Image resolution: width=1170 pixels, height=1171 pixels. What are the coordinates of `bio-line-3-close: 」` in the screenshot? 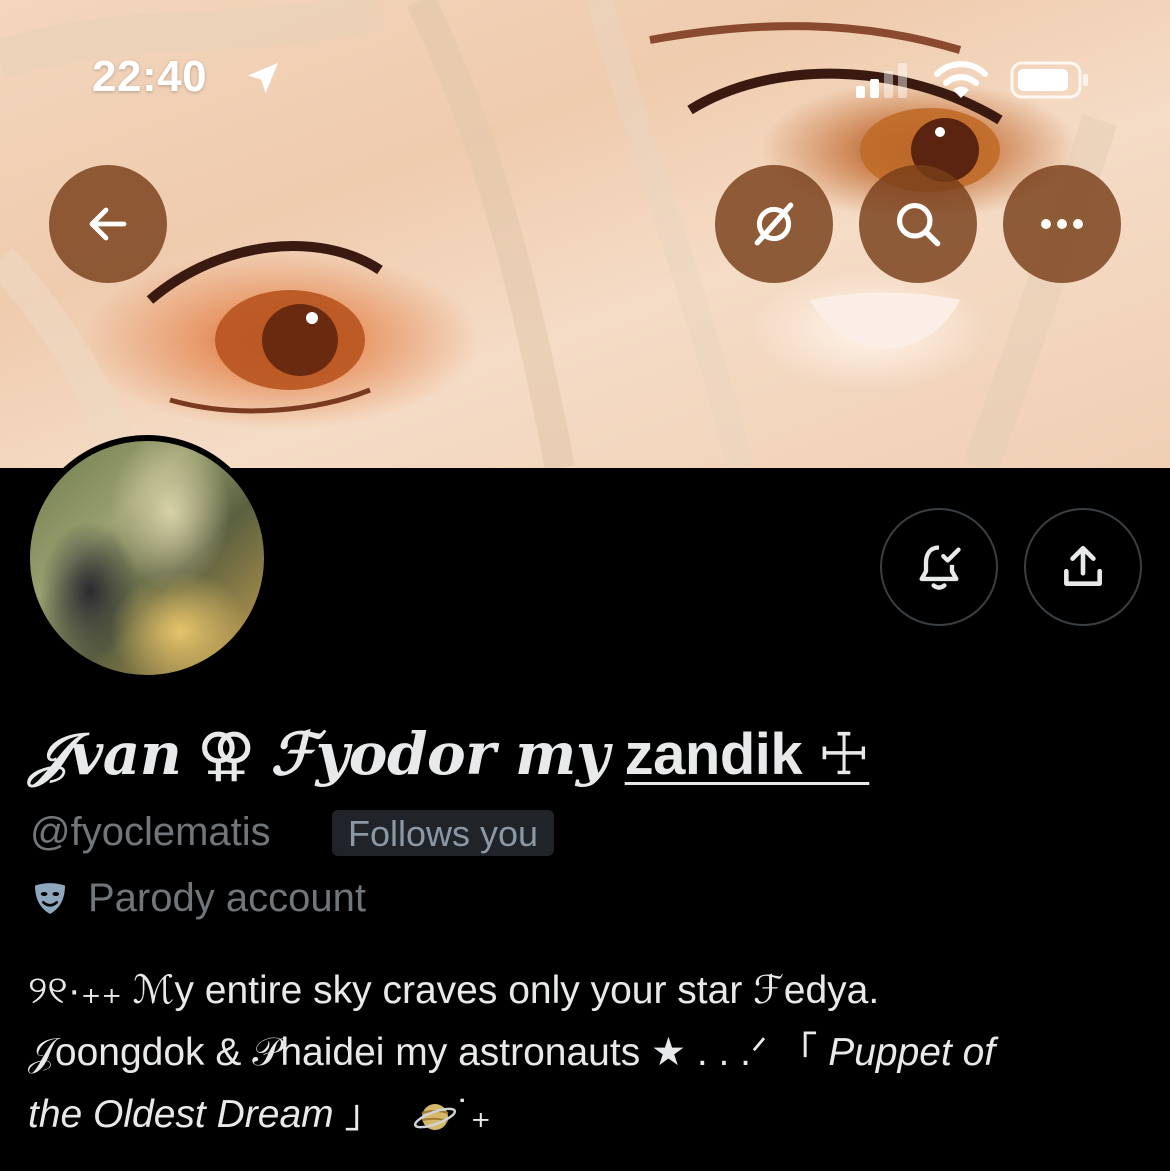 It's located at (364, 1114).